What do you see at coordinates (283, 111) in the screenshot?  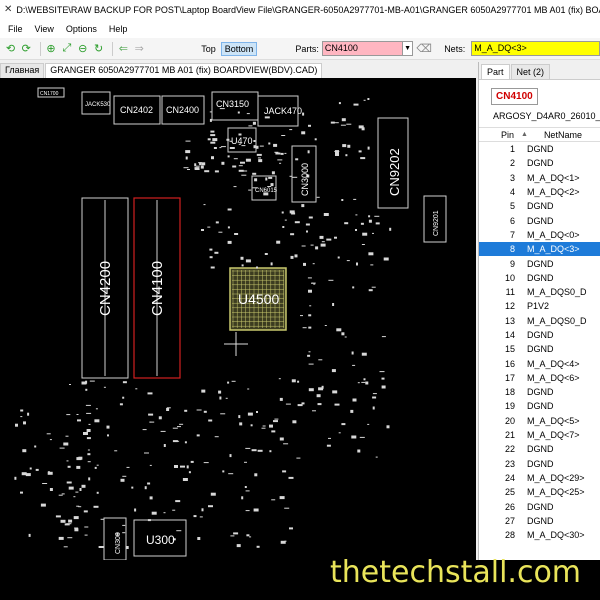 I see `jack470-label: JACK470` at bounding box center [283, 111].